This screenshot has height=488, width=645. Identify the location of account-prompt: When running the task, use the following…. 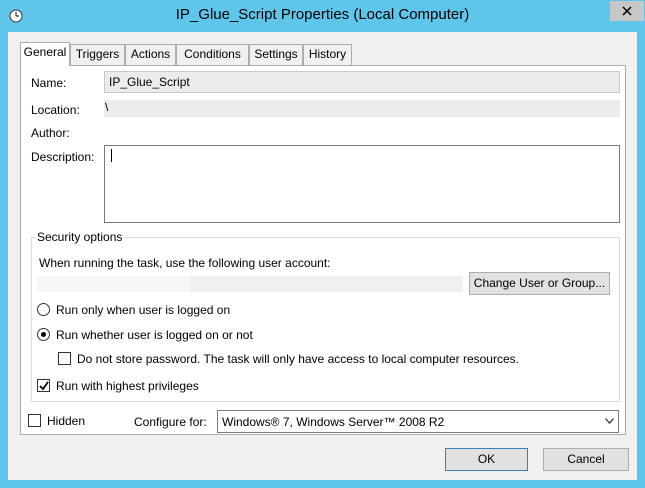
(185, 263).